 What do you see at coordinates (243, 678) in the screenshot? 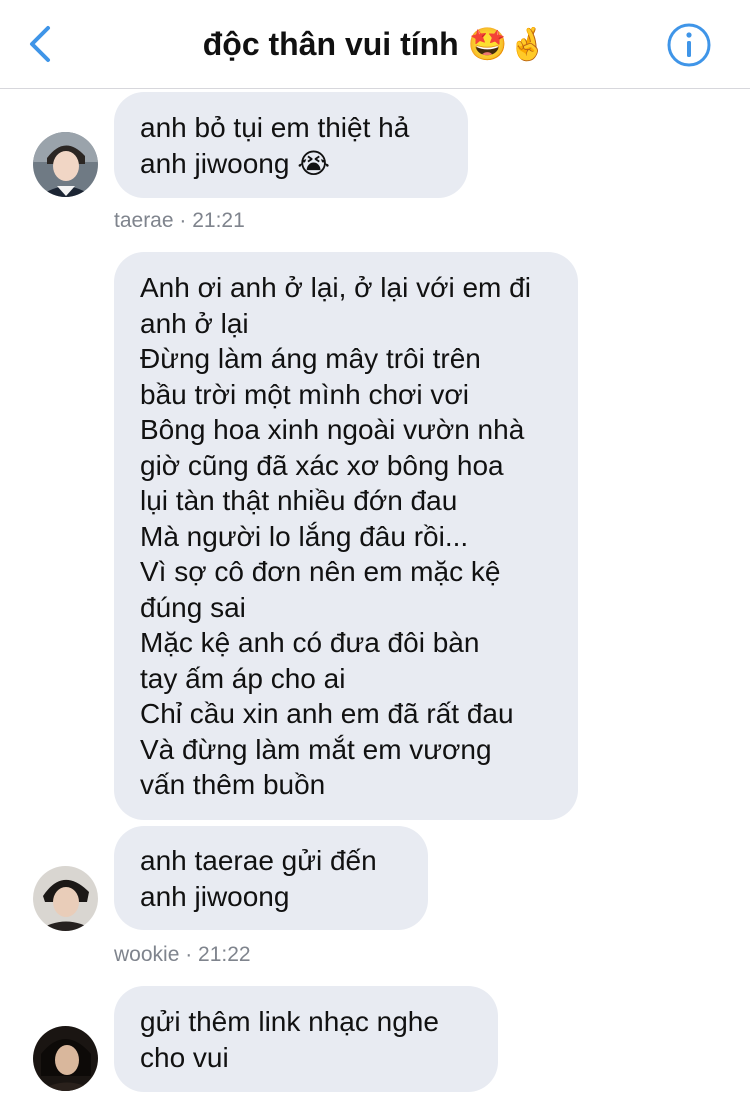
I see `message-line: tay ấm áp cho ai` at bounding box center [243, 678].